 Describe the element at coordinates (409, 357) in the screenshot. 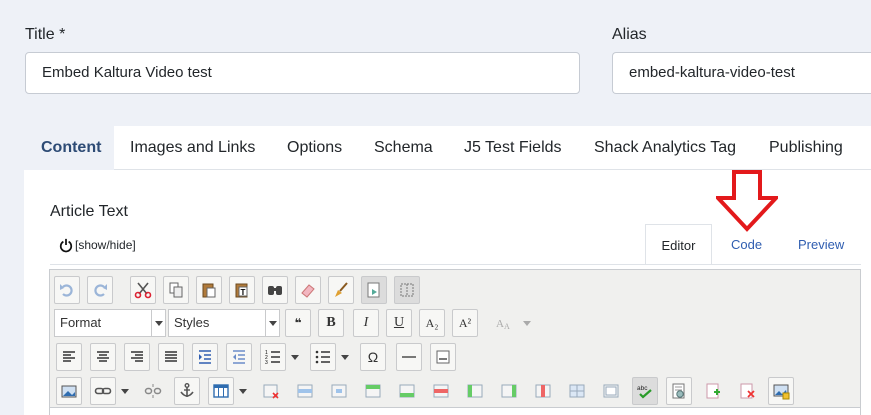

I see `horizontal-rule-button` at that location.